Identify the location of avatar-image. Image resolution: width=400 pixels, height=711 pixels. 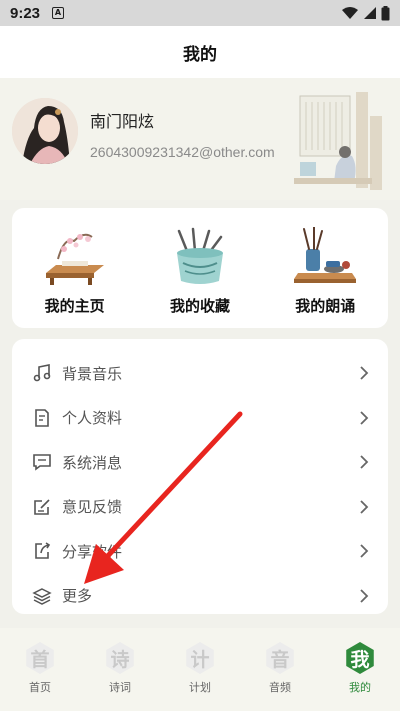
(45, 131).